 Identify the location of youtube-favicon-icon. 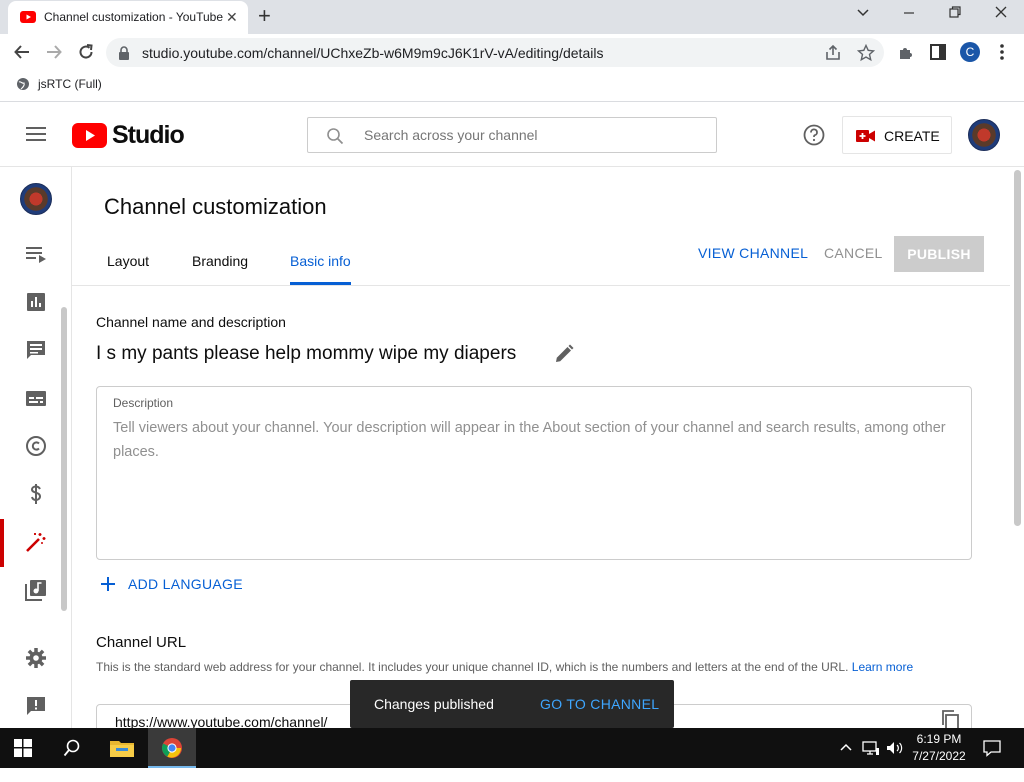
(28, 17).